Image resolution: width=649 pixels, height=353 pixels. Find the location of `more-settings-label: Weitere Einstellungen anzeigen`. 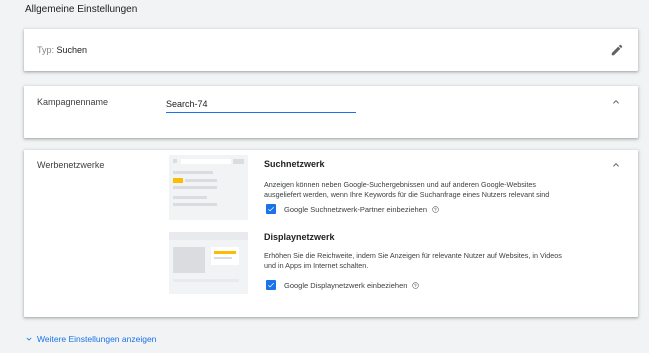

more-settings-label: Weitere Einstellungen anzeigen is located at coordinates (97, 339).